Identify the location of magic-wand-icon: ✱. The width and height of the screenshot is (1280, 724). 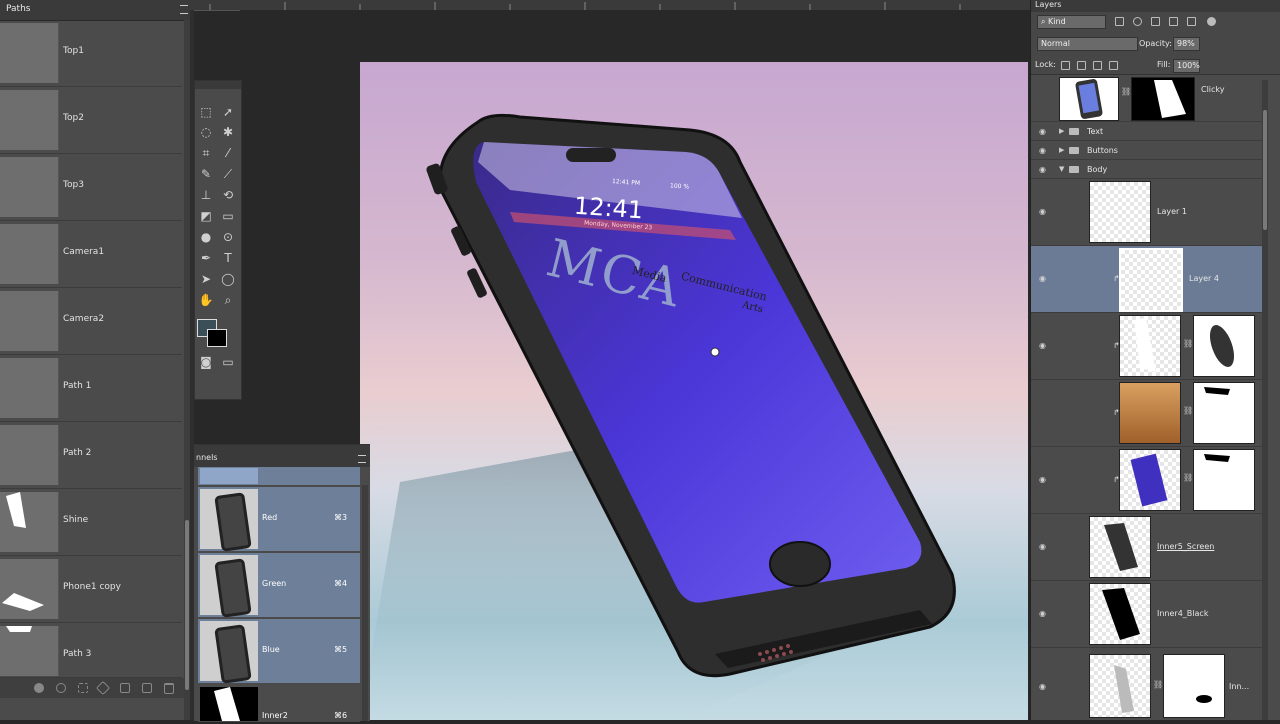
(228, 132).